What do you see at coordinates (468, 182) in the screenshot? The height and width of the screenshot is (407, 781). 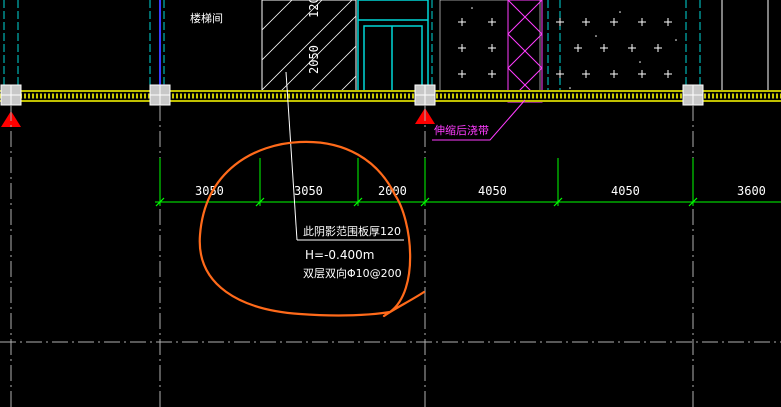 I see `dimension-chain: 3050 3050 2000 4050 4050 3600` at bounding box center [468, 182].